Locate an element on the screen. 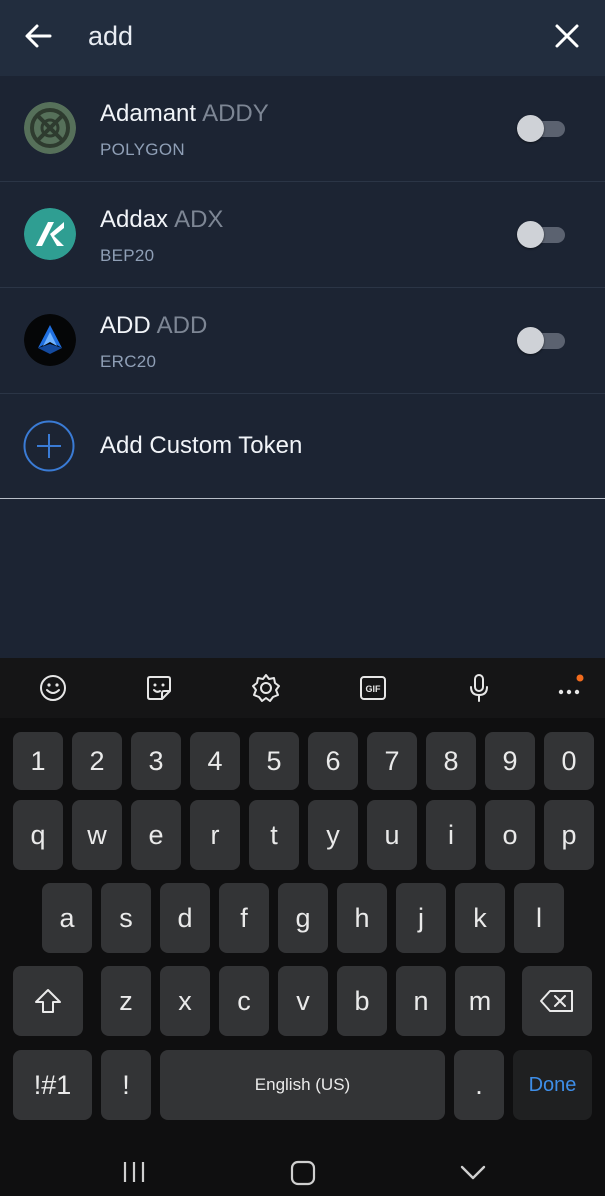 This screenshot has width=605, height=1196. key-label: 1 is located at coordinates (38, 760).